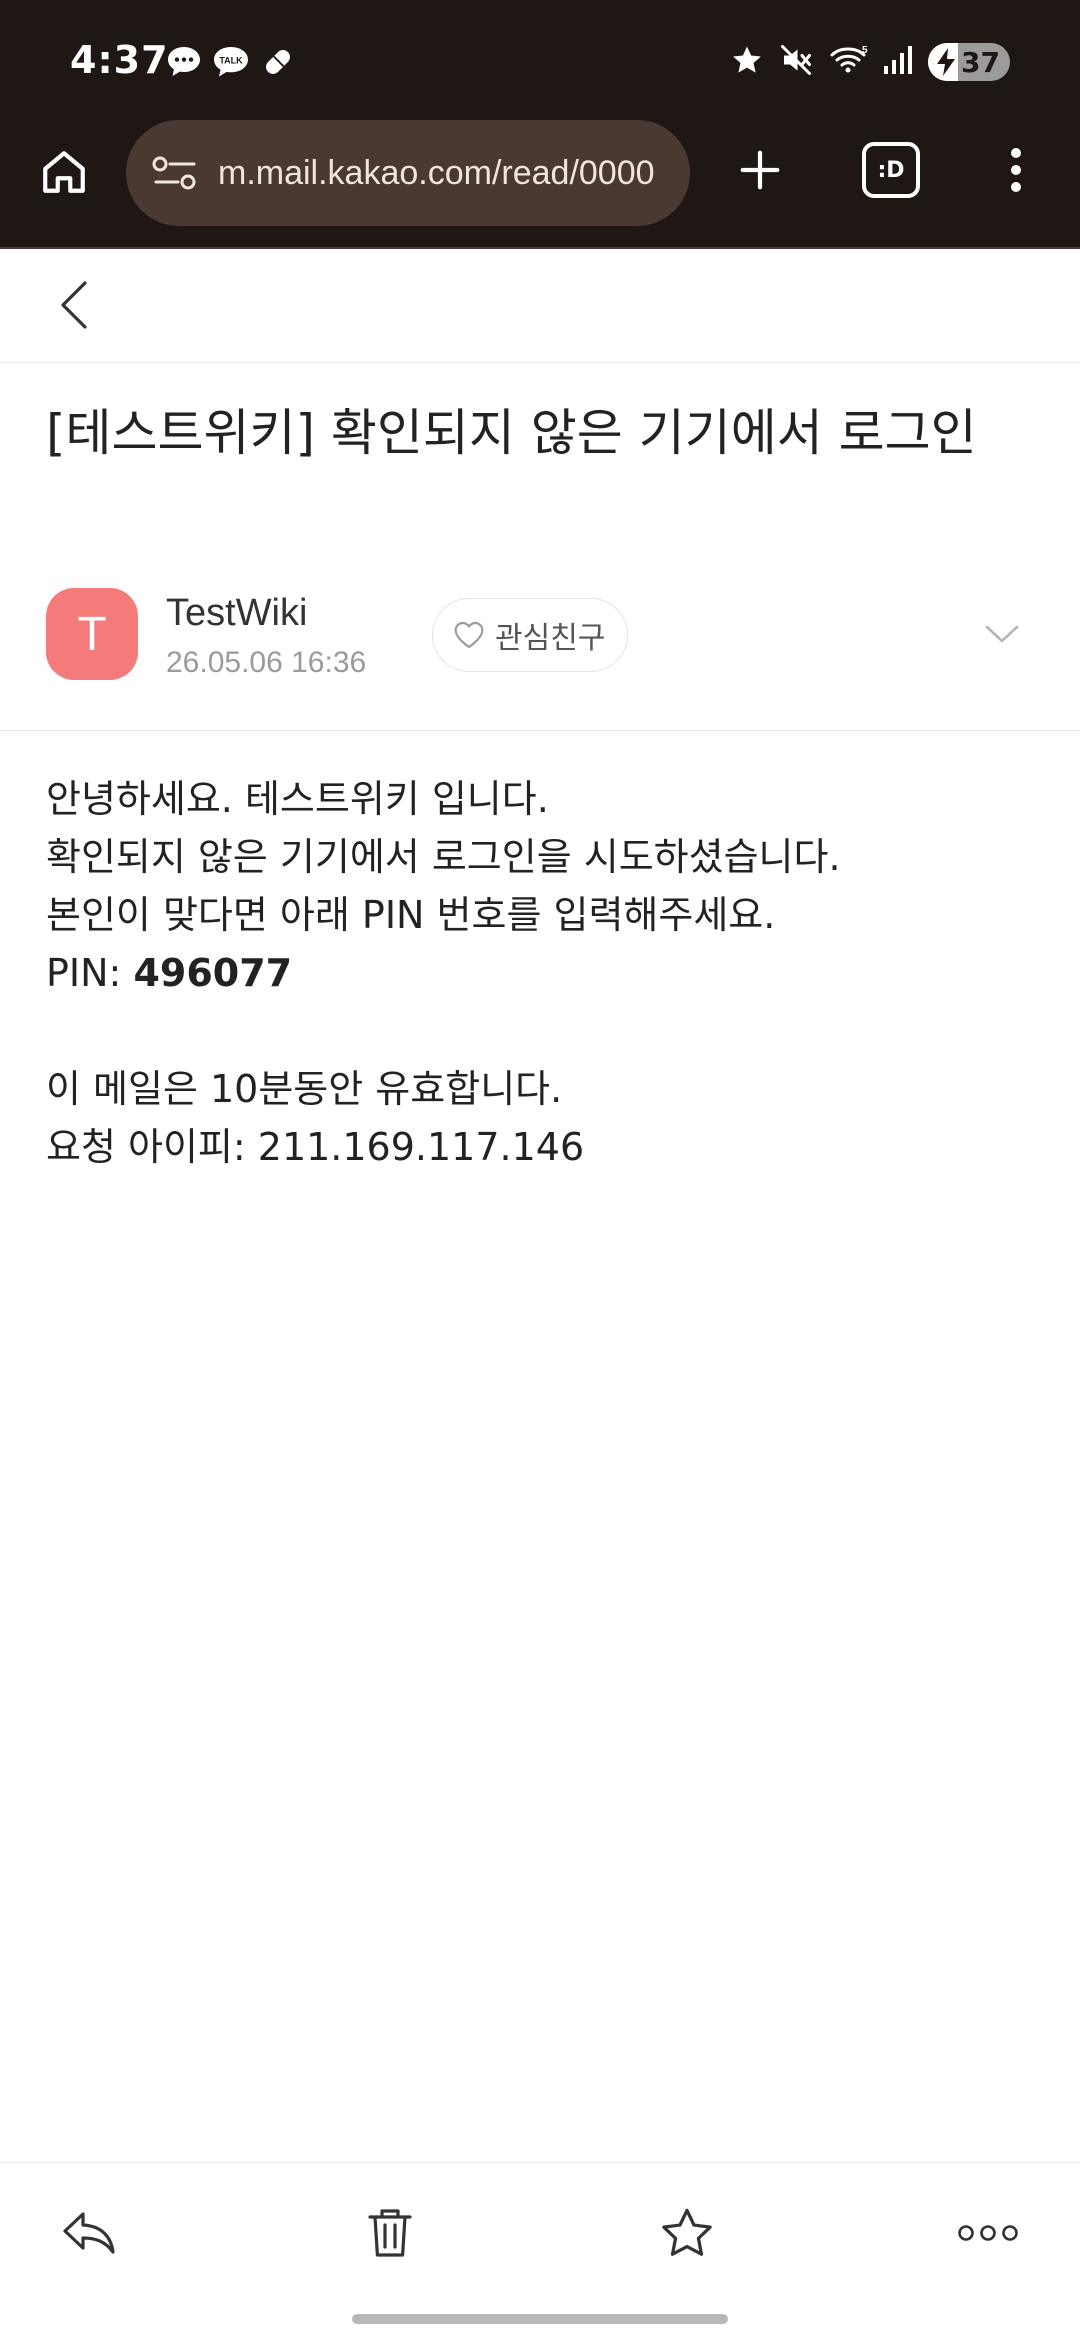 The height and width of the screenshot is (2340, 1080). I want to click on delete-button, so click(390, 2233).